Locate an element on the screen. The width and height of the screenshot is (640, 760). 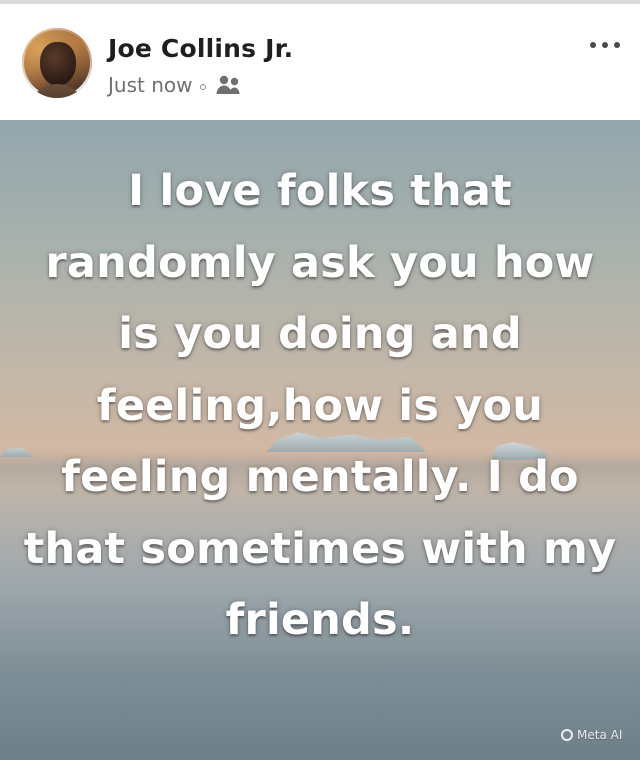
meta-ai-icon is located at coordinates (567, 735).